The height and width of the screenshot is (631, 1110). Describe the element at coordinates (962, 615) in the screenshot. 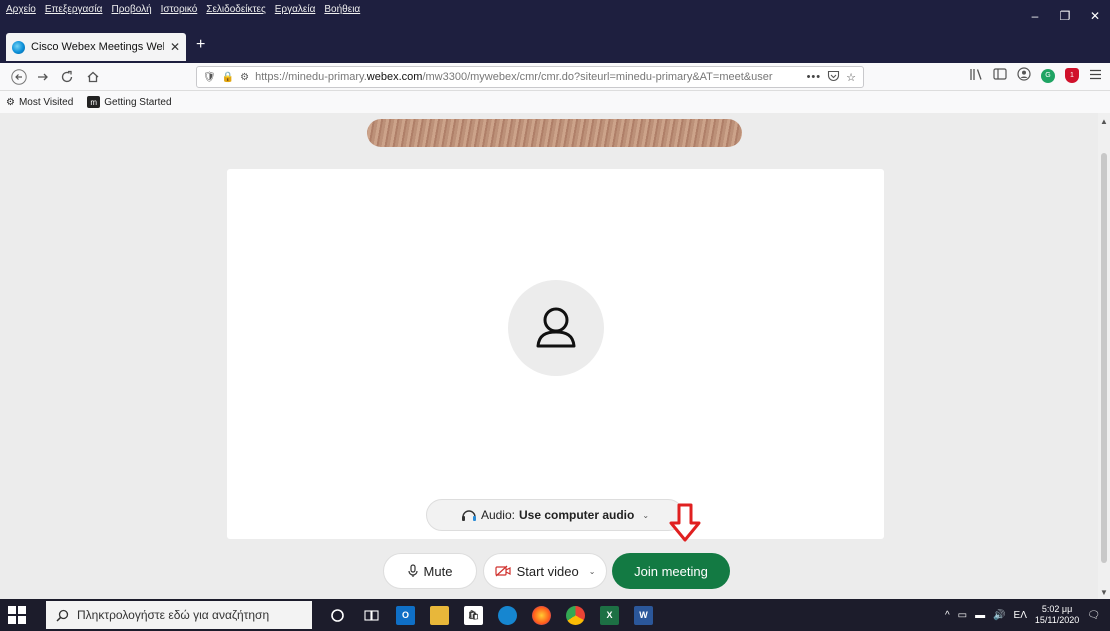

I see `network-icon: ▭` at that location.